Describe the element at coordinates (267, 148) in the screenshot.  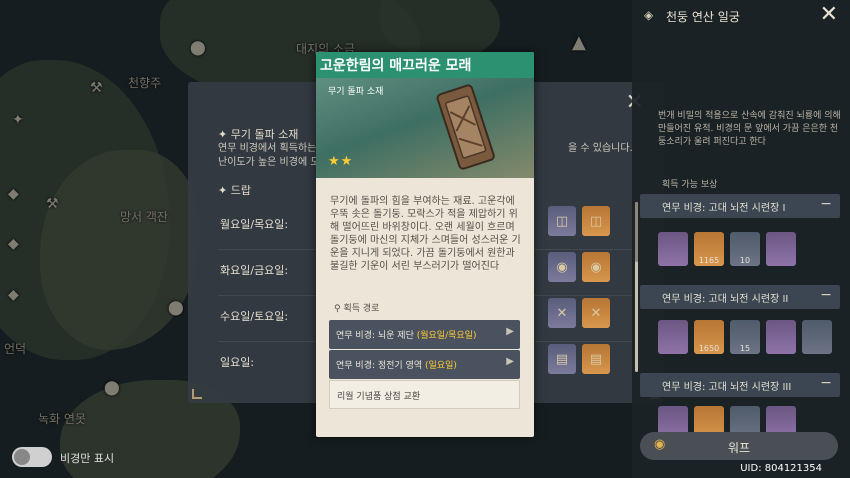
I see `desc-line1: 연무 비경에서 획득하는` at that location.